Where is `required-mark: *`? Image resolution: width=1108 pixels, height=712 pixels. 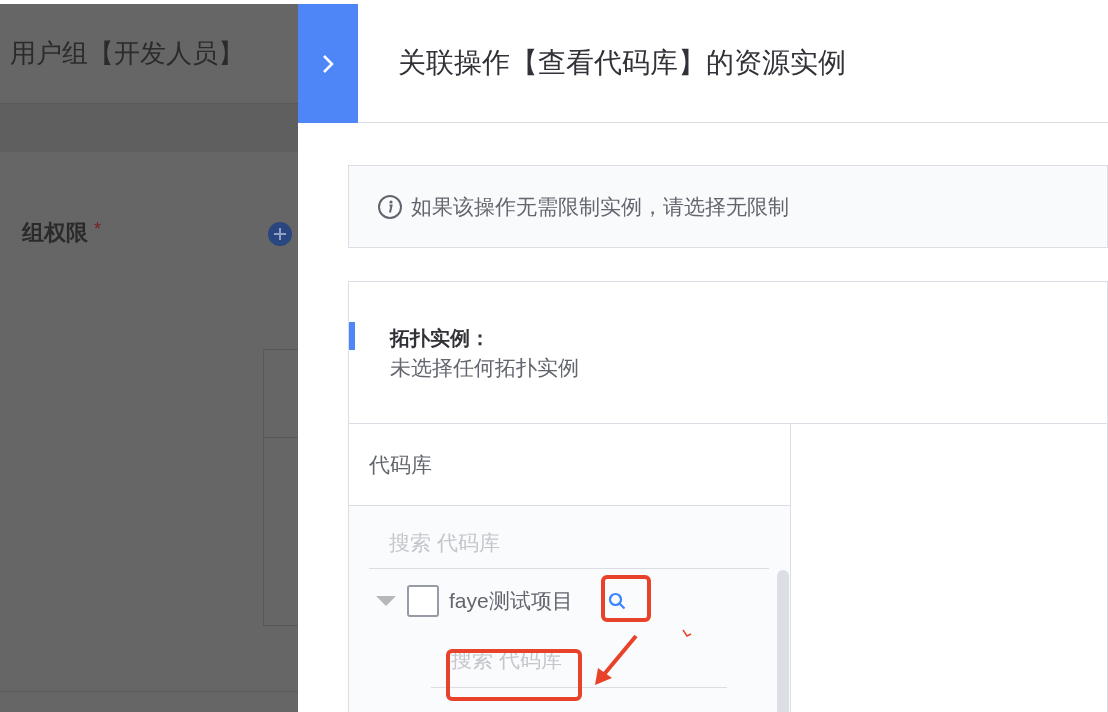 required-mark: * is located at coordinates (97, 229).